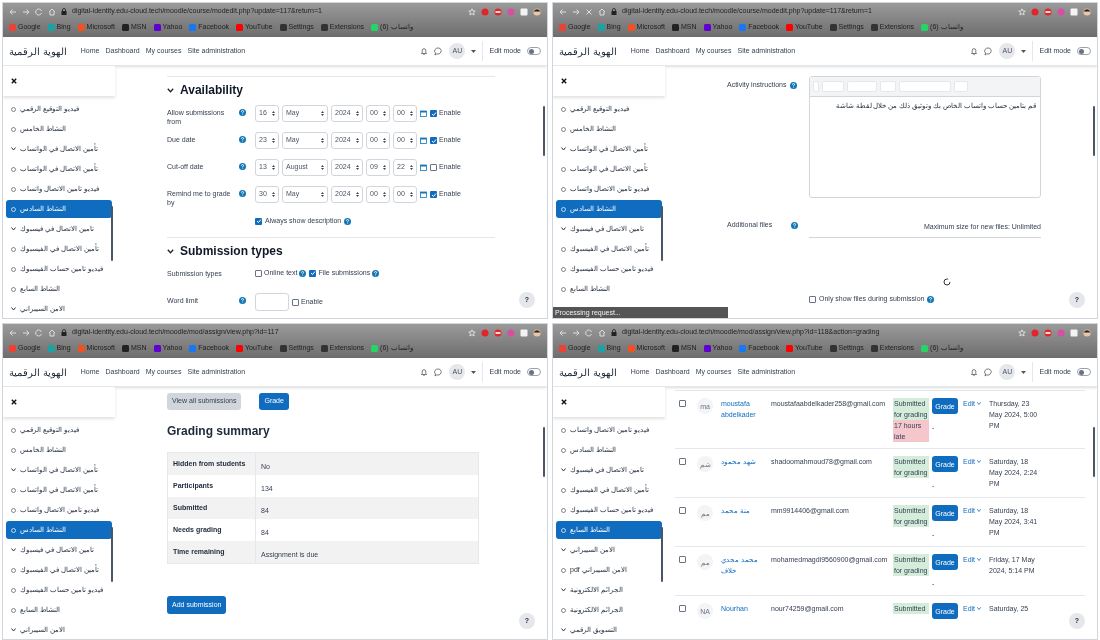 This screenshot has height=640, width=1100. I want to click on section-heading: Submission types, so click(231, 251).